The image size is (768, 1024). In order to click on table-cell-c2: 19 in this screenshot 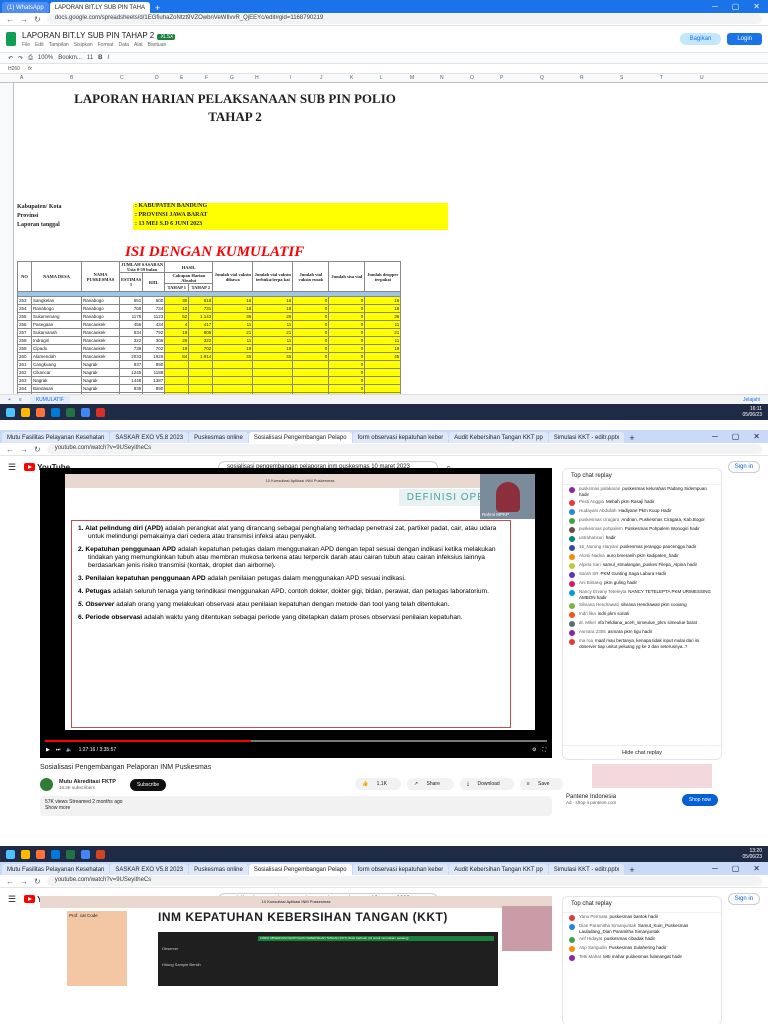, I will do `click(273, 348)`.